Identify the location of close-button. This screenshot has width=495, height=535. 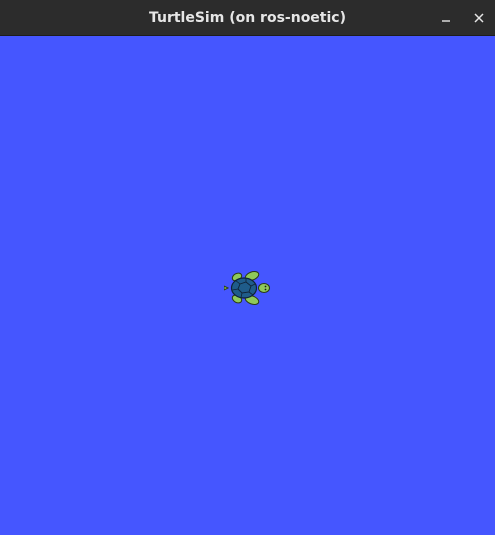
(479, 18).